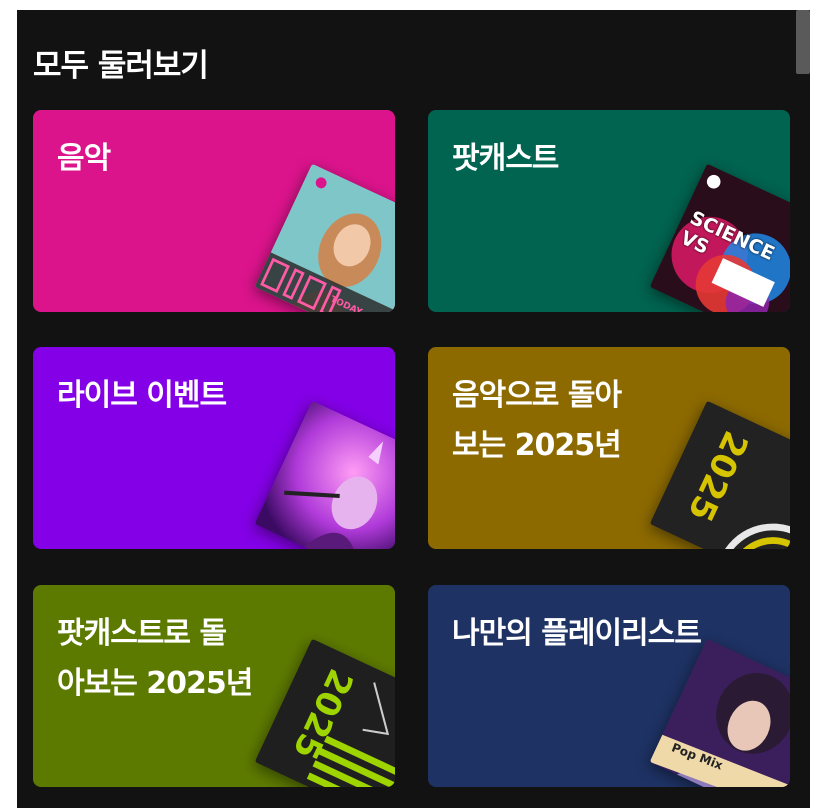 The image size is (820, 808). What do you see at coordinates (324, 237) in the screenshot?
I see `pop-artist-cover-icon: TODAY` at bounding box center [324, 237].